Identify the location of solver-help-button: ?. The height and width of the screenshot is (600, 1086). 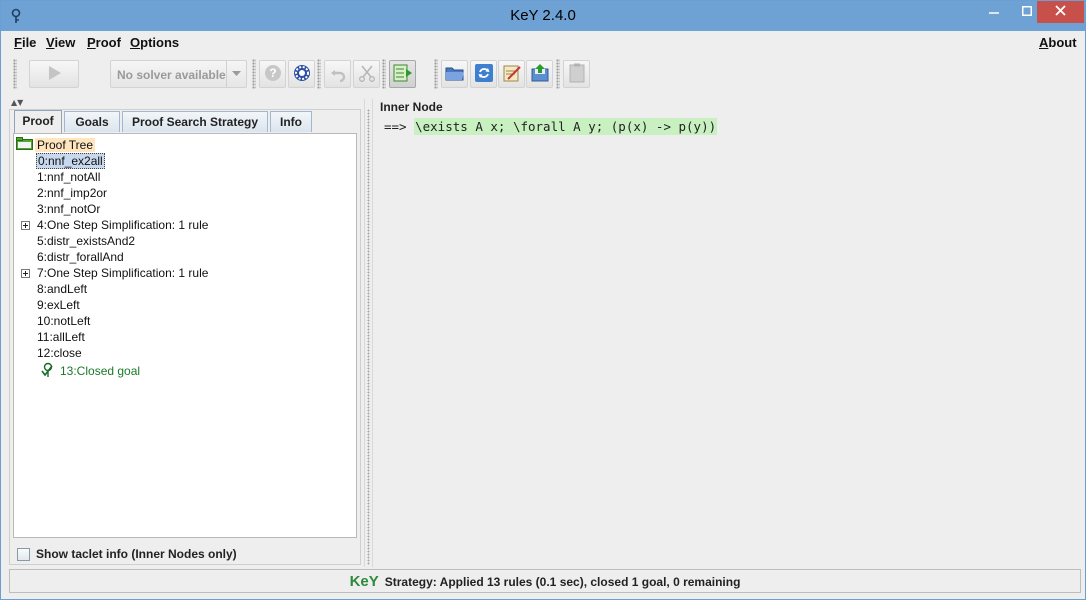
(272, 74).